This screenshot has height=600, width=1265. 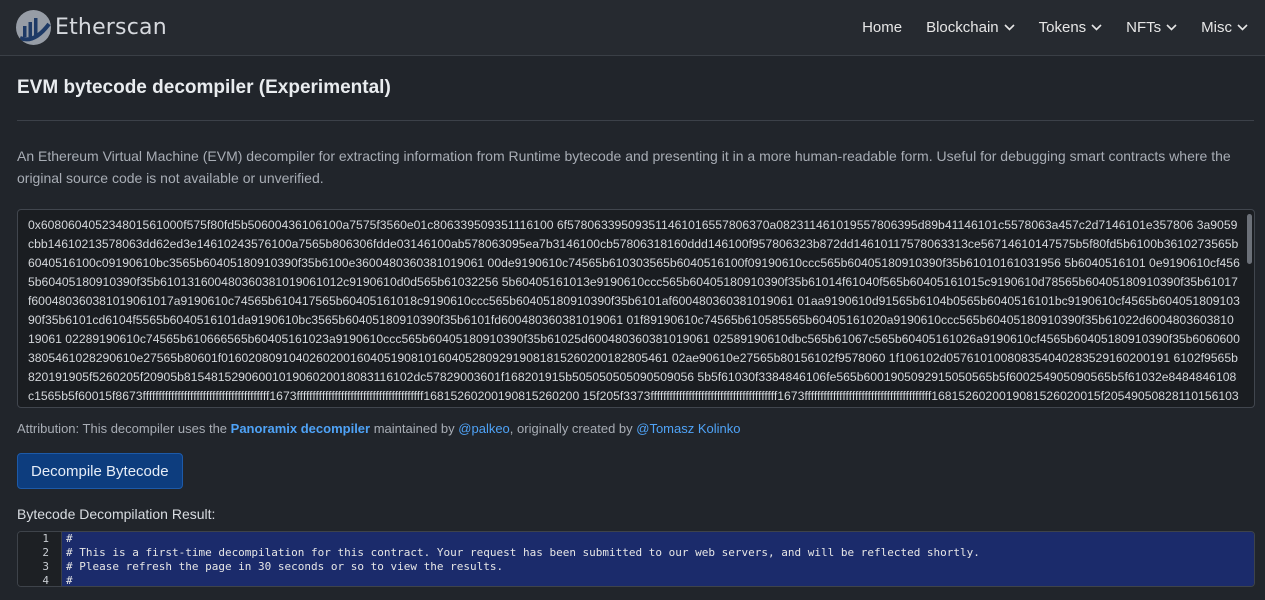 I want to click on bytecode-scrollbar, so click(x=1249, y=239).